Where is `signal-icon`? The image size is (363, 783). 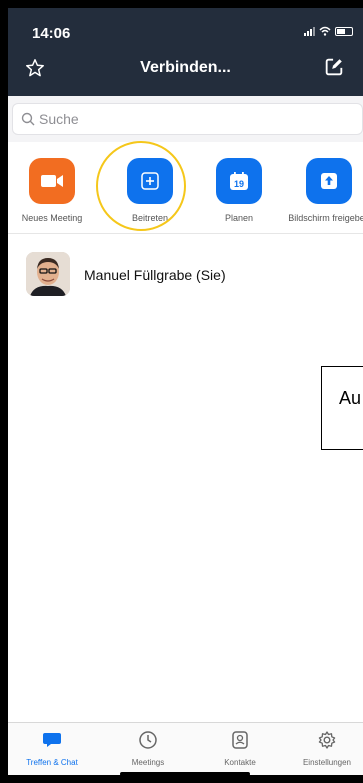
signal-icon is located at coordinates (309, 31).